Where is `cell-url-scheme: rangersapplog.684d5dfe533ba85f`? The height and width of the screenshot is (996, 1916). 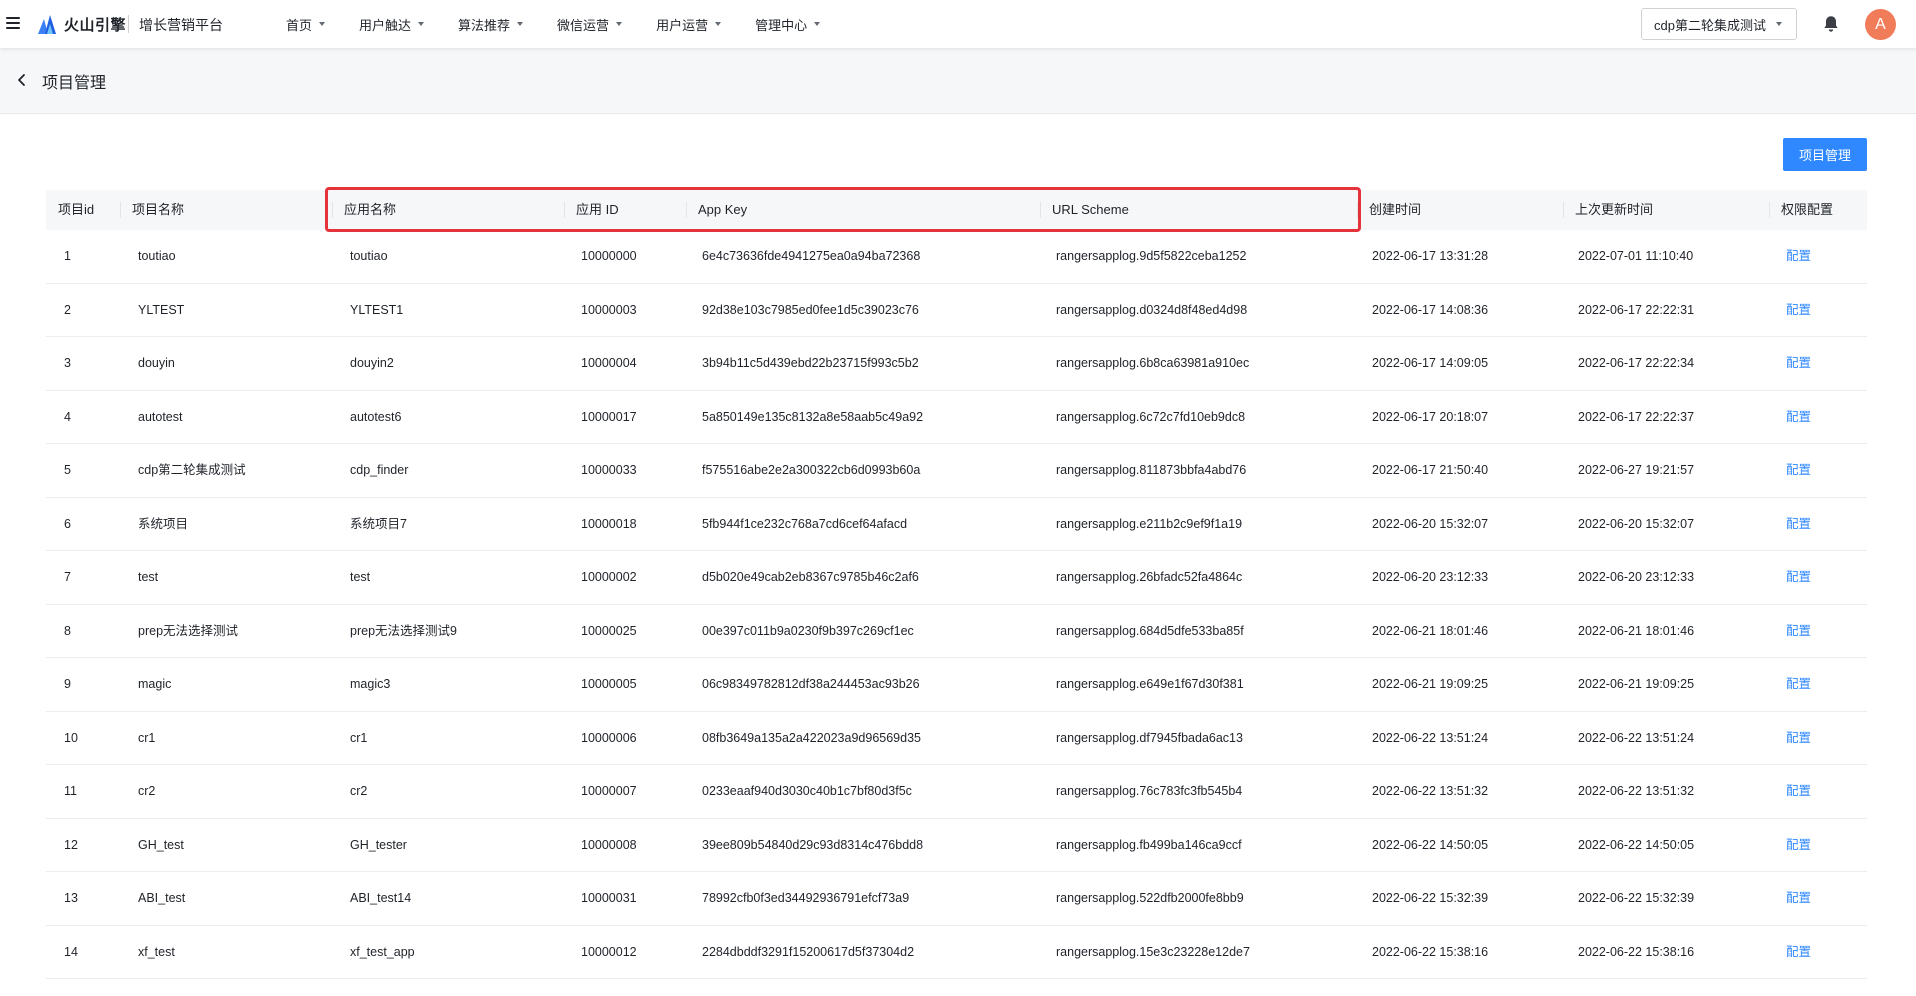
cell-url-scheme: rangersapplog.684d5dfe533ba85f is located at coordinates (1150, 630).